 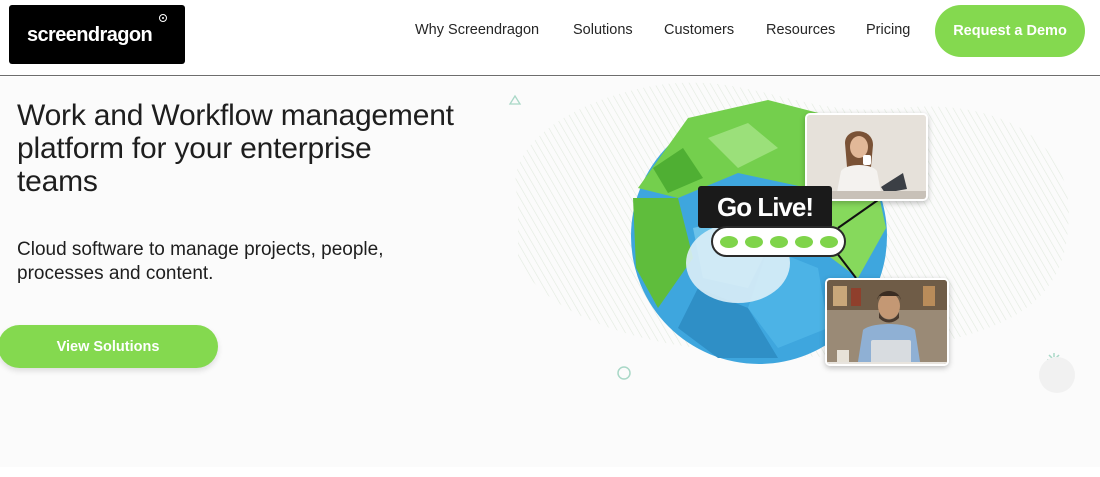 What do you see at coordinates (90, 35) in the screenshot?
I see `logo-wordmark: screendragon` at bounding box center [90, 35].